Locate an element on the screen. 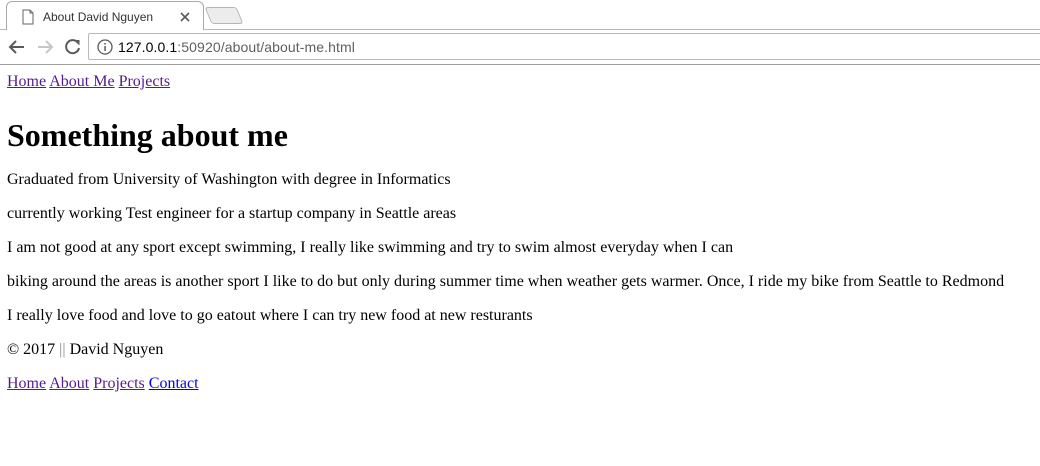 This screenshot has width=1040, height=466. author-name: David Nguyen is located at coordinates (116, 349).